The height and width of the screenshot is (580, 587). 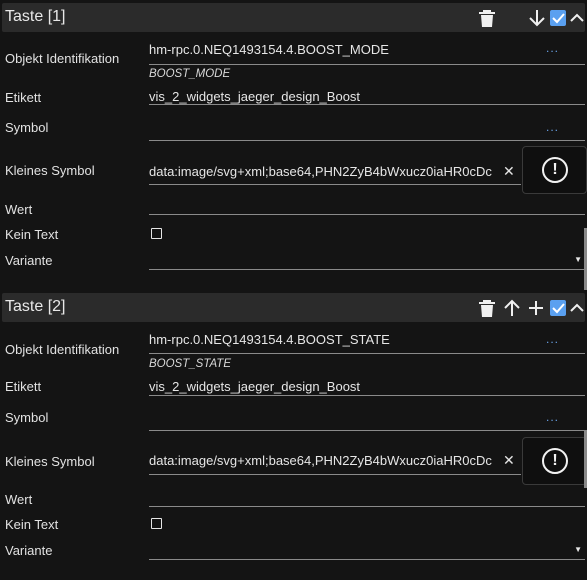 What do you see at coordinates (35, 306) in the screenshot?
I see `section-title: Taste [2]` at bounding box center [35, 306].